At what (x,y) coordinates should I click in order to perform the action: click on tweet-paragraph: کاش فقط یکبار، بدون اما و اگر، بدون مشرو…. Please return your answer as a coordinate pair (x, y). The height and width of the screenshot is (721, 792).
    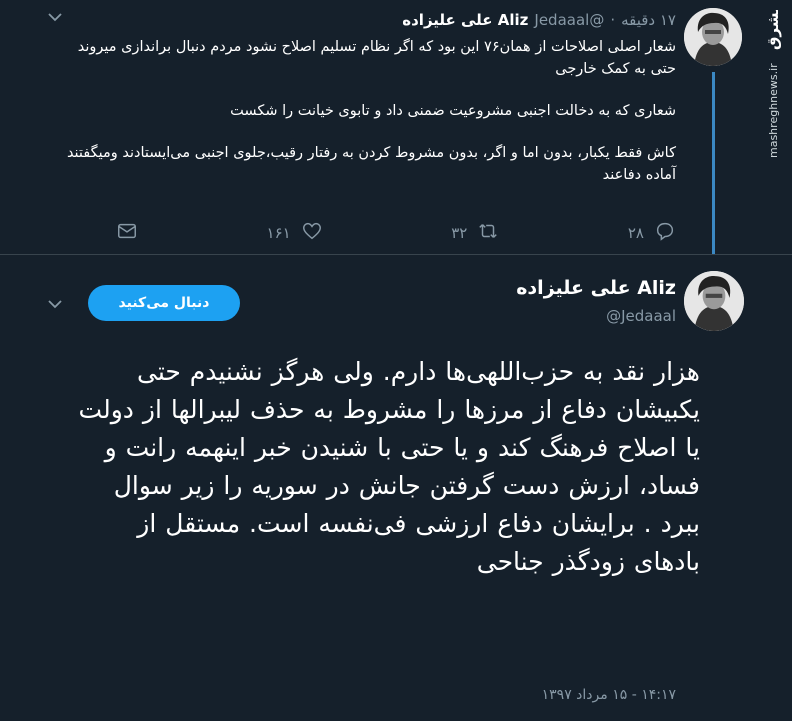
    Looking at the image, I should click on (371, 164).